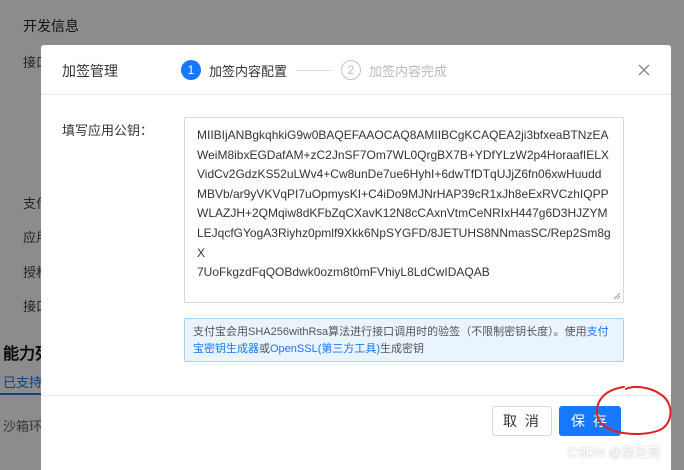  I want to click on step-connector, so click(314, 70).